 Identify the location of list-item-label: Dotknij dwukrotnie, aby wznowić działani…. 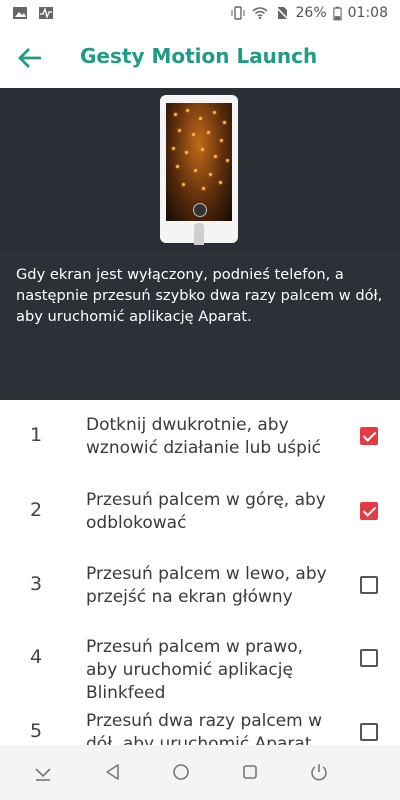
(204, 436).